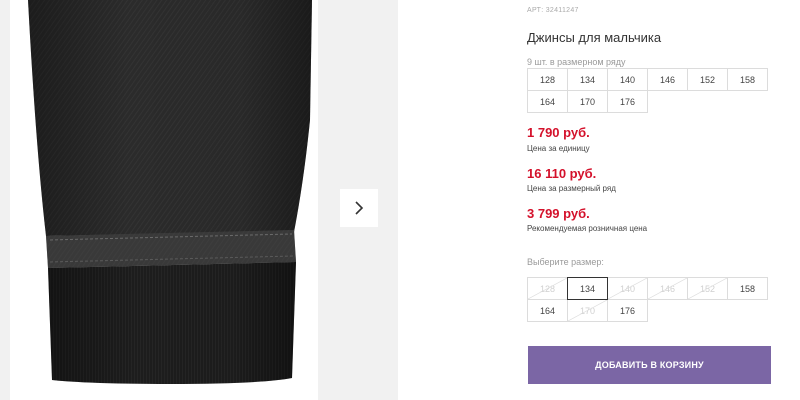 The width and height of the screenshot is (800, 400). I want to click on pack-size: 152, so click(707, 79).